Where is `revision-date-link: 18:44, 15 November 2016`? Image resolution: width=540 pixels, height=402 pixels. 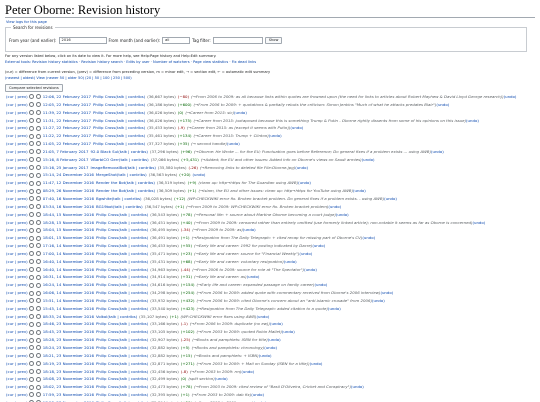
revision-date-link: 18:44, 15 November 2016 is located at coordinates (68, 215).